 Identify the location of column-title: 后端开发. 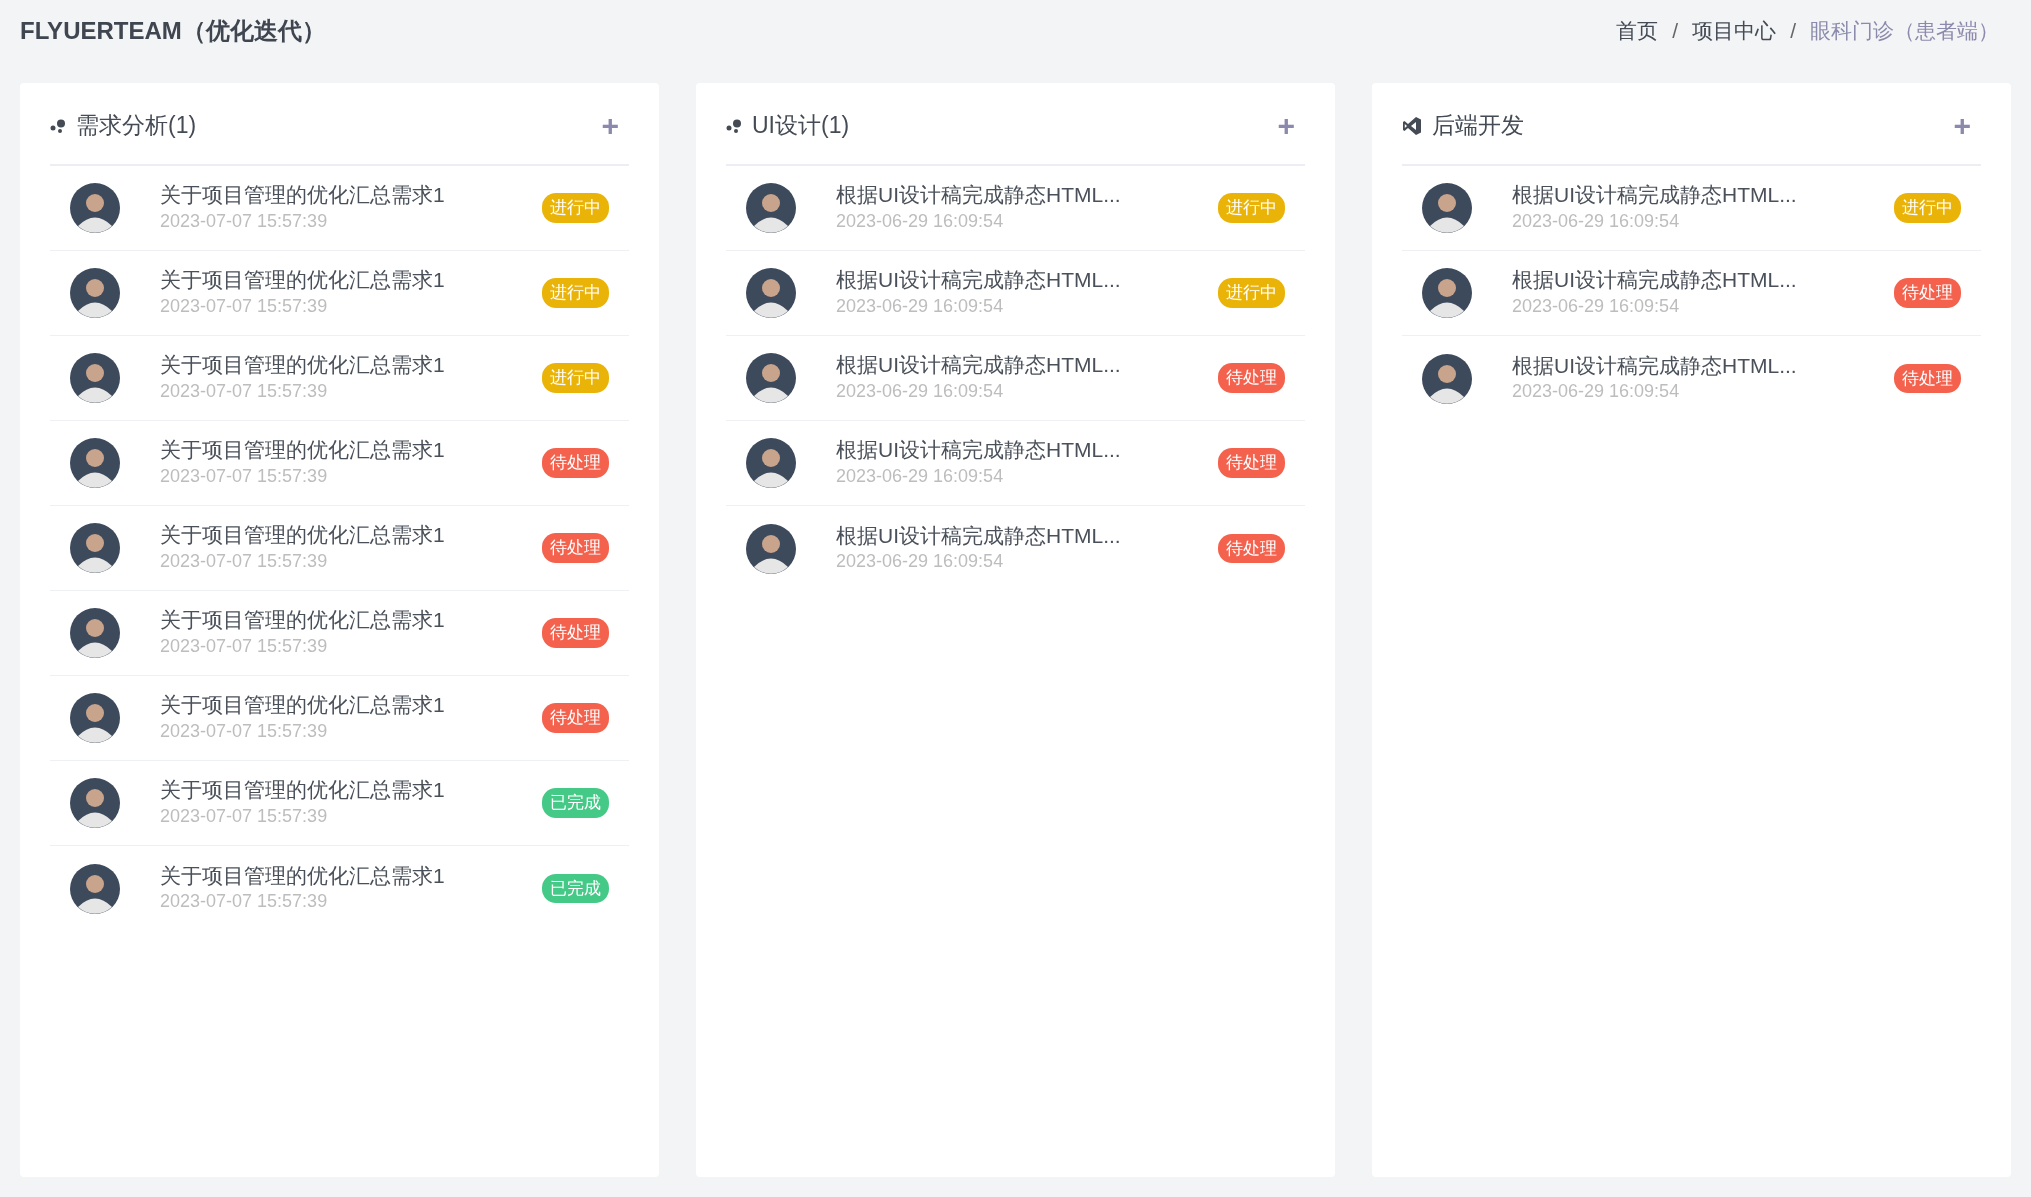
(1478, 126).